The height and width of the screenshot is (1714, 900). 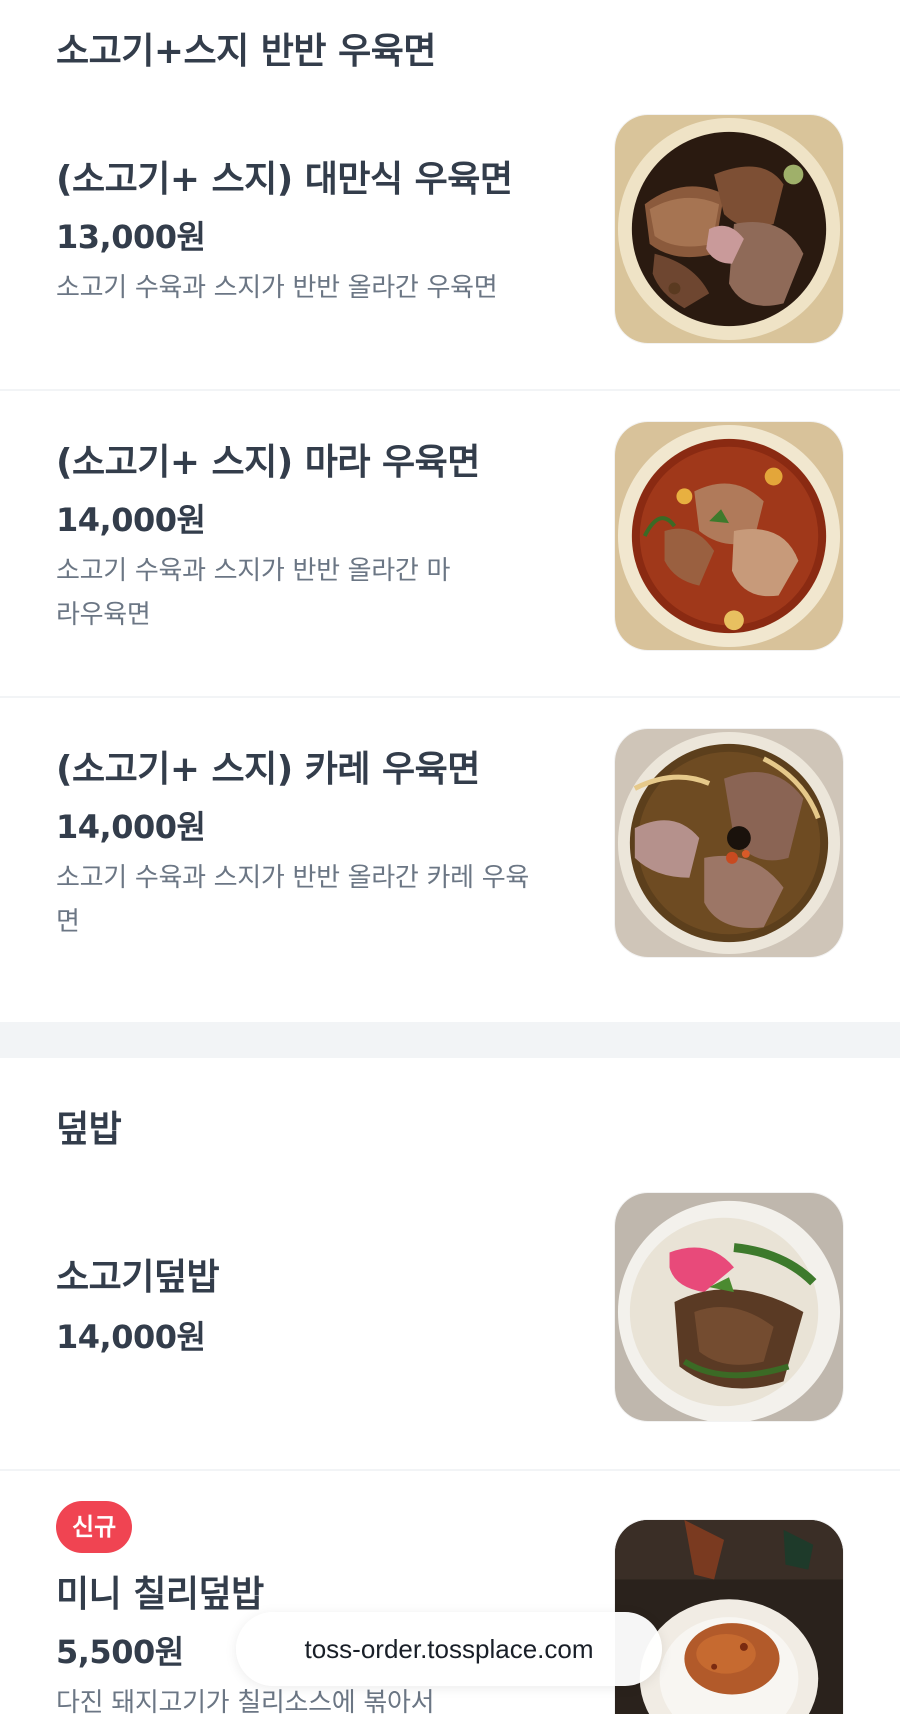 What do you see at coordinates (89, 1129) in the screenshot?
I see `section-title-rice-bowl: 덮밥` at bounding box center [89, 1129].